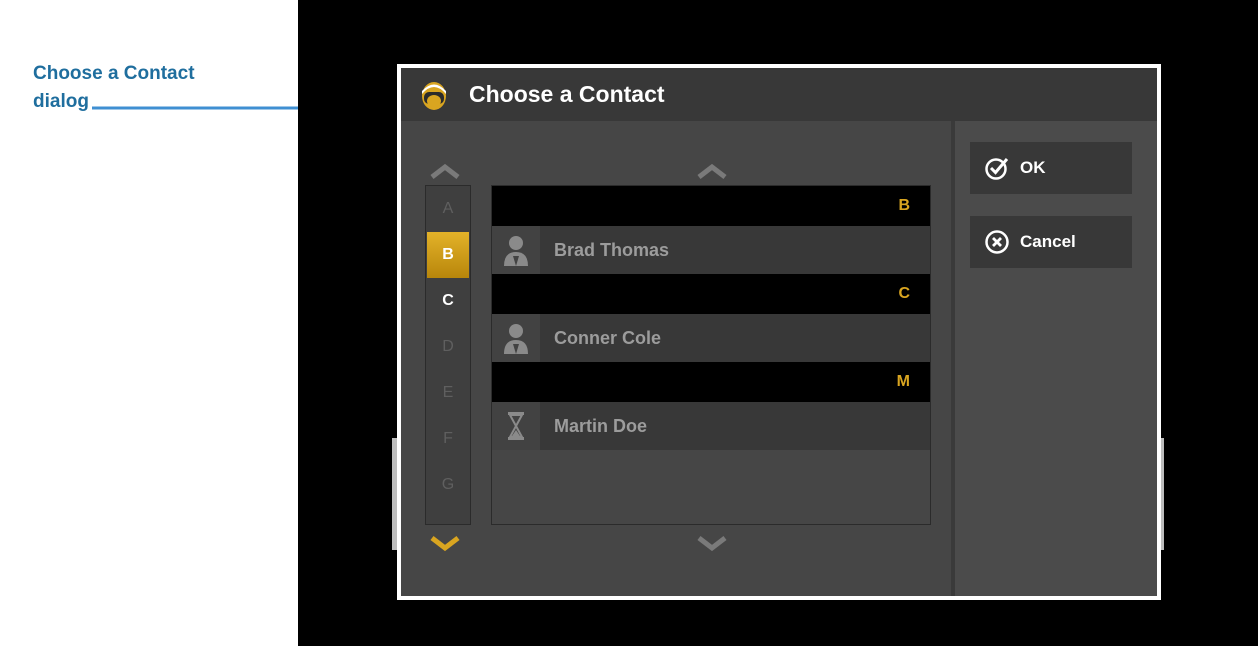 The image size is (1258, 646). What do you see at coordinates (903, 381) in the screenshot?
I see `group-header-letter: M` at bounding box center [903, 381].